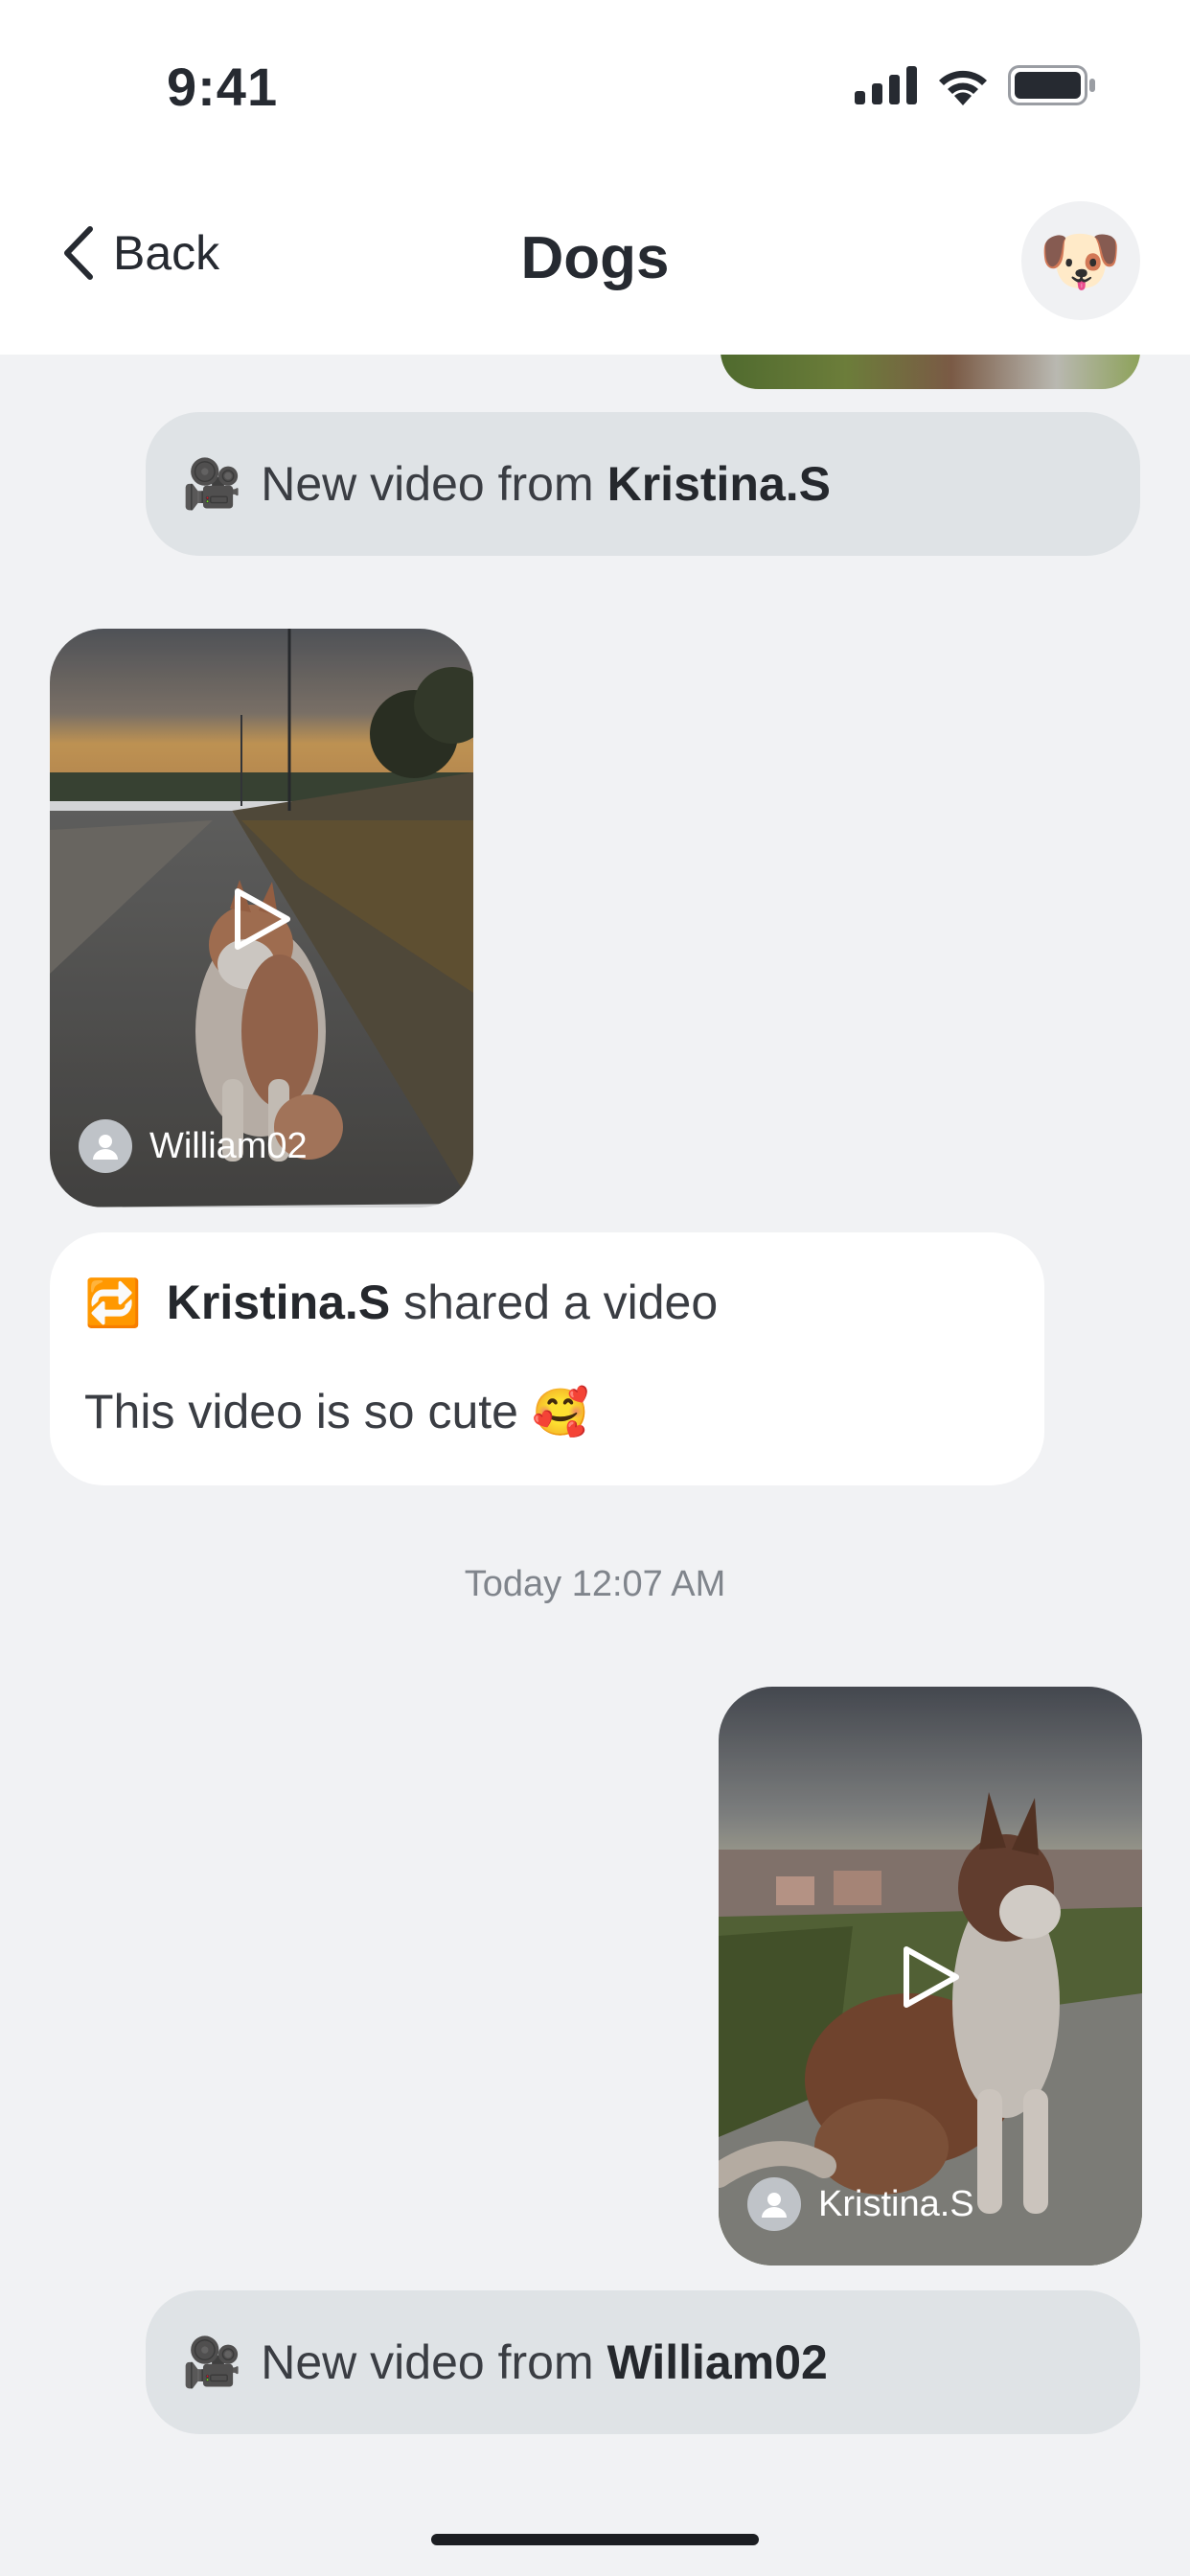  Describe the element at coordinates (279, 1302) in the screenshot. I see `share-author: Kristina.S` at that location.